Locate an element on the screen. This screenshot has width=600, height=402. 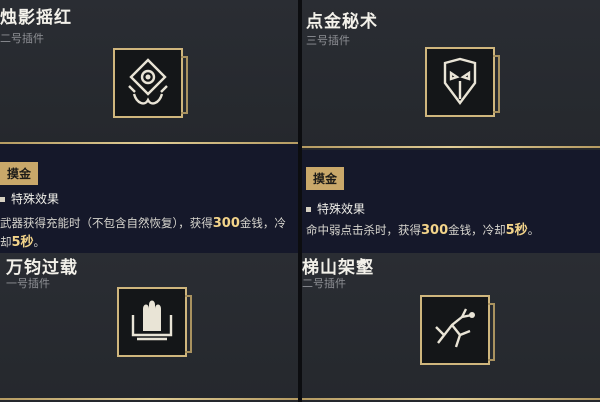
mask-emblem-icon is located at coordinates (460, 81).